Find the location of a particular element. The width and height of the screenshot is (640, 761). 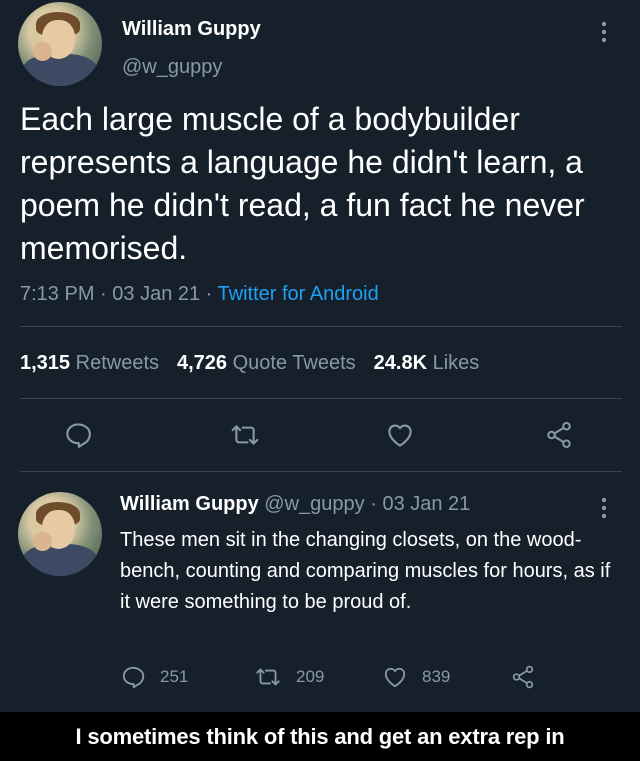

reply-retweet-button: 209 is located at coordinates (289, 677).